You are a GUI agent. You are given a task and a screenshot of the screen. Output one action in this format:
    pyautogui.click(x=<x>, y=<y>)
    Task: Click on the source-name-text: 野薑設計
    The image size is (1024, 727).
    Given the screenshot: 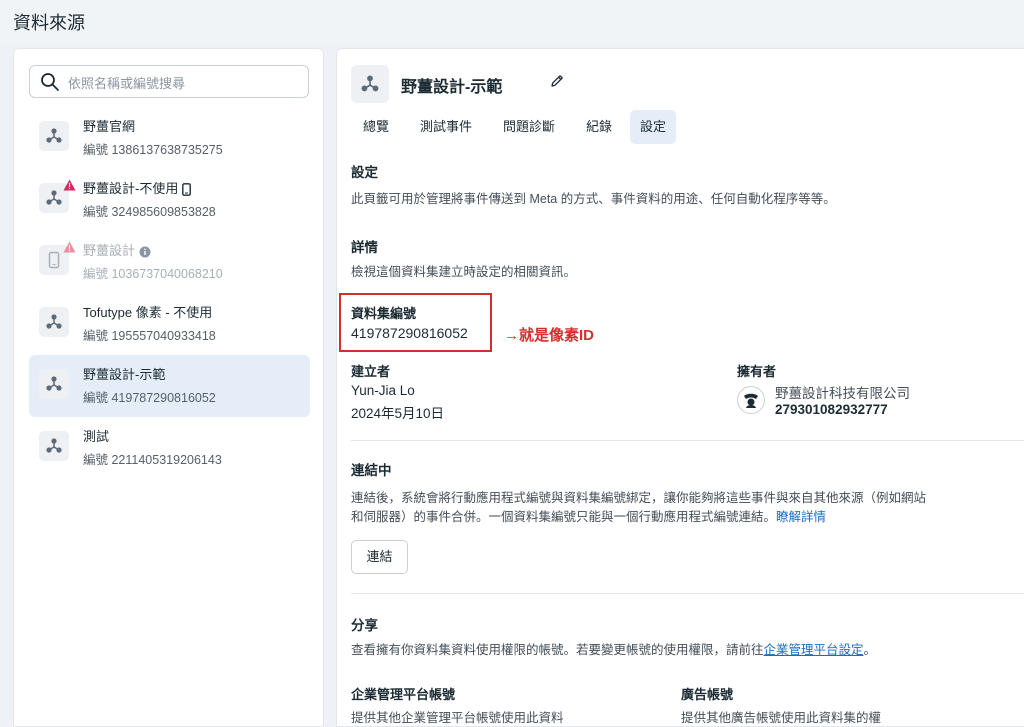 What is the action you would take?
    pyautogui.click(x=109, y=250)
    